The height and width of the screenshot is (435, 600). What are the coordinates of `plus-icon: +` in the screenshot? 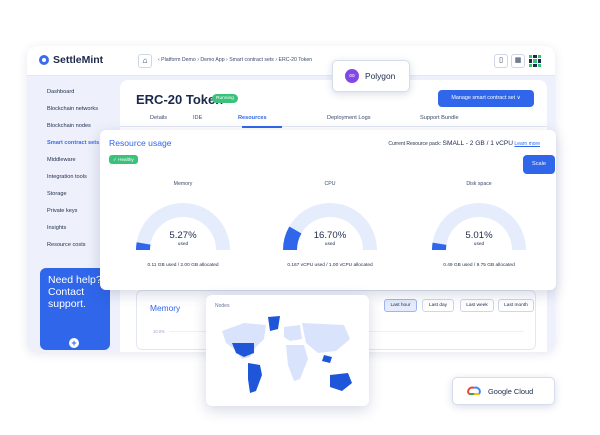 It's located at (74, 343).